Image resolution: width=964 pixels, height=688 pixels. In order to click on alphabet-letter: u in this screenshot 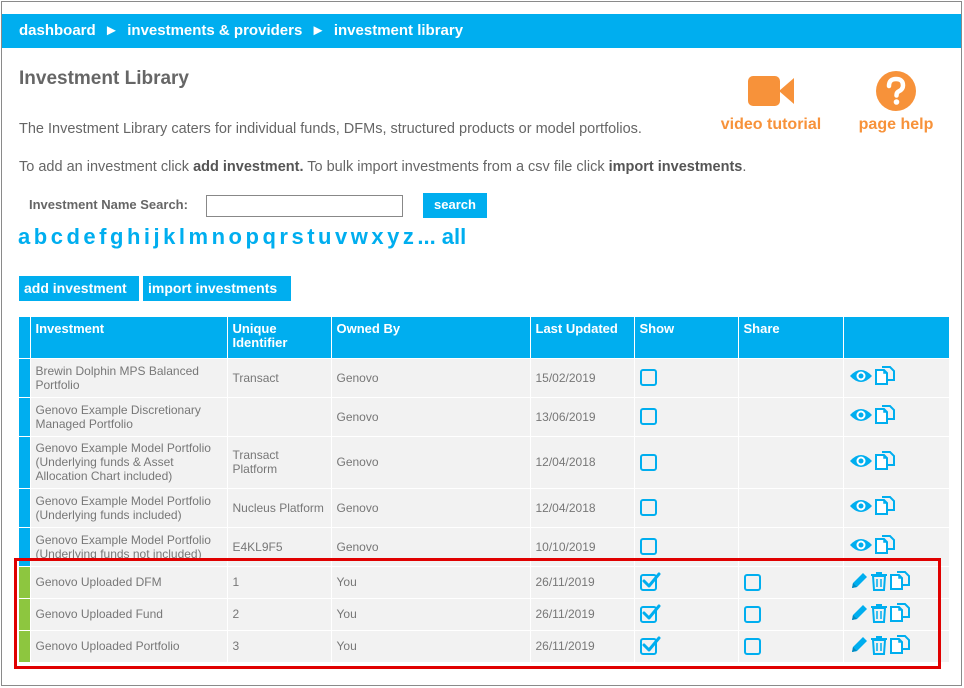, I will do `click(324, 237)`.